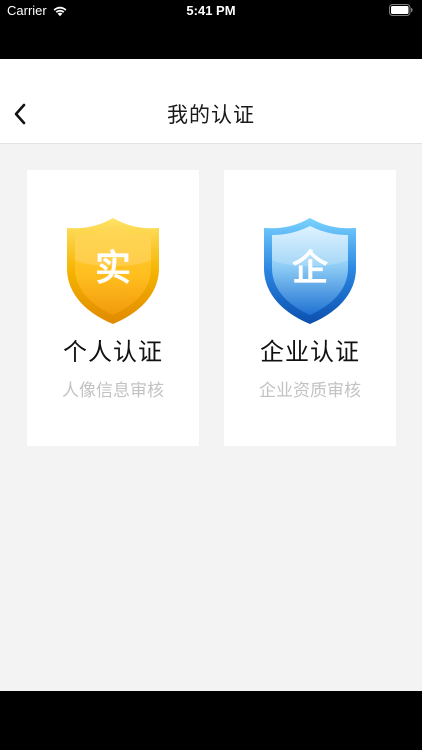 This screenshot has width=422, height=750. I want to click on card-subtitle: 企业资质审核, so click(310, 391).